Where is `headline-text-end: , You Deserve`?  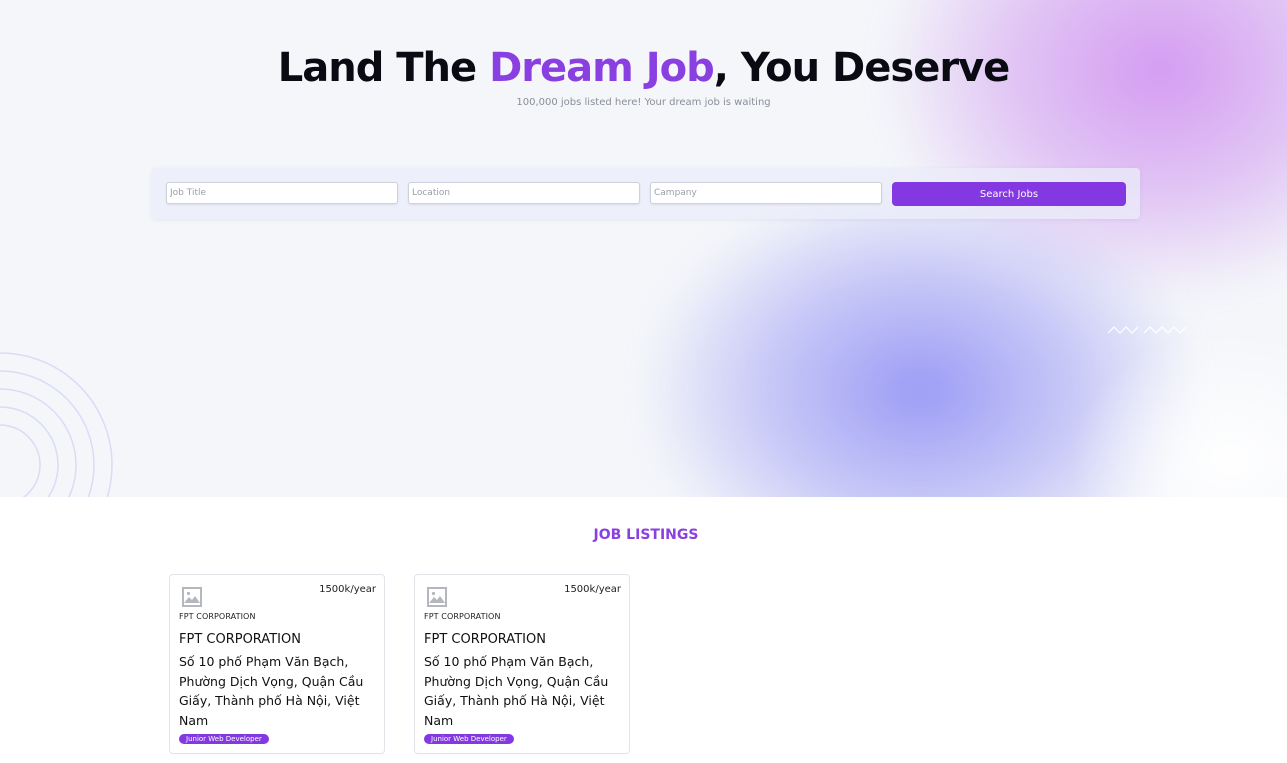
headline-text-end: , You Deserve is located at coordinates (861, 68).